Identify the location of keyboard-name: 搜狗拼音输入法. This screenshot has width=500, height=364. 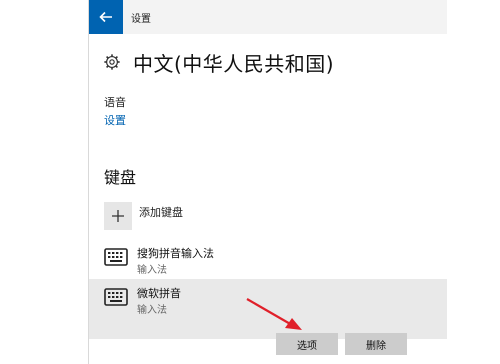
(175, 253).